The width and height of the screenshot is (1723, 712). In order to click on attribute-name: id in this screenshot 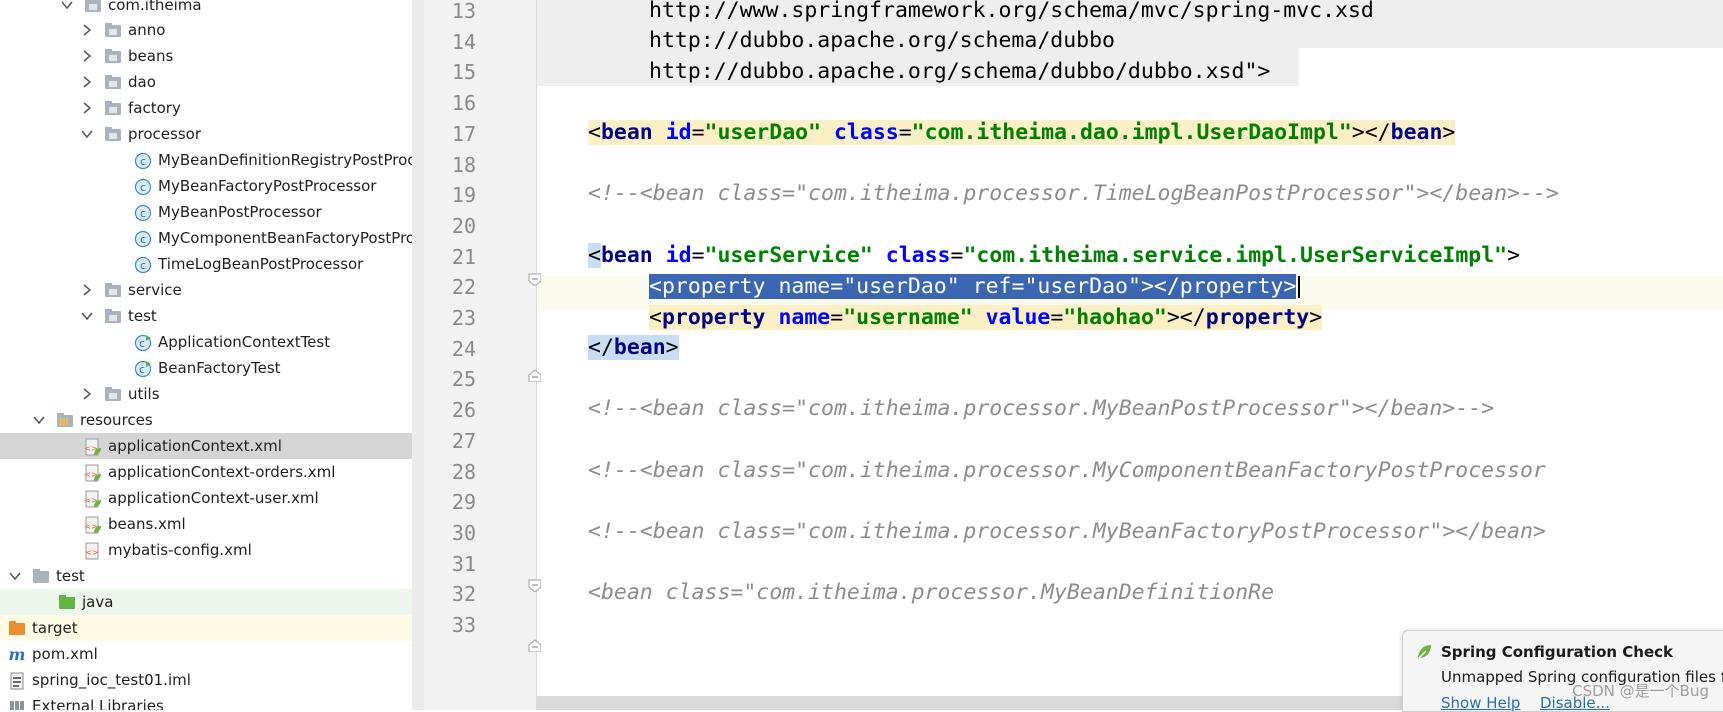, I will do `click(678, 255)`.